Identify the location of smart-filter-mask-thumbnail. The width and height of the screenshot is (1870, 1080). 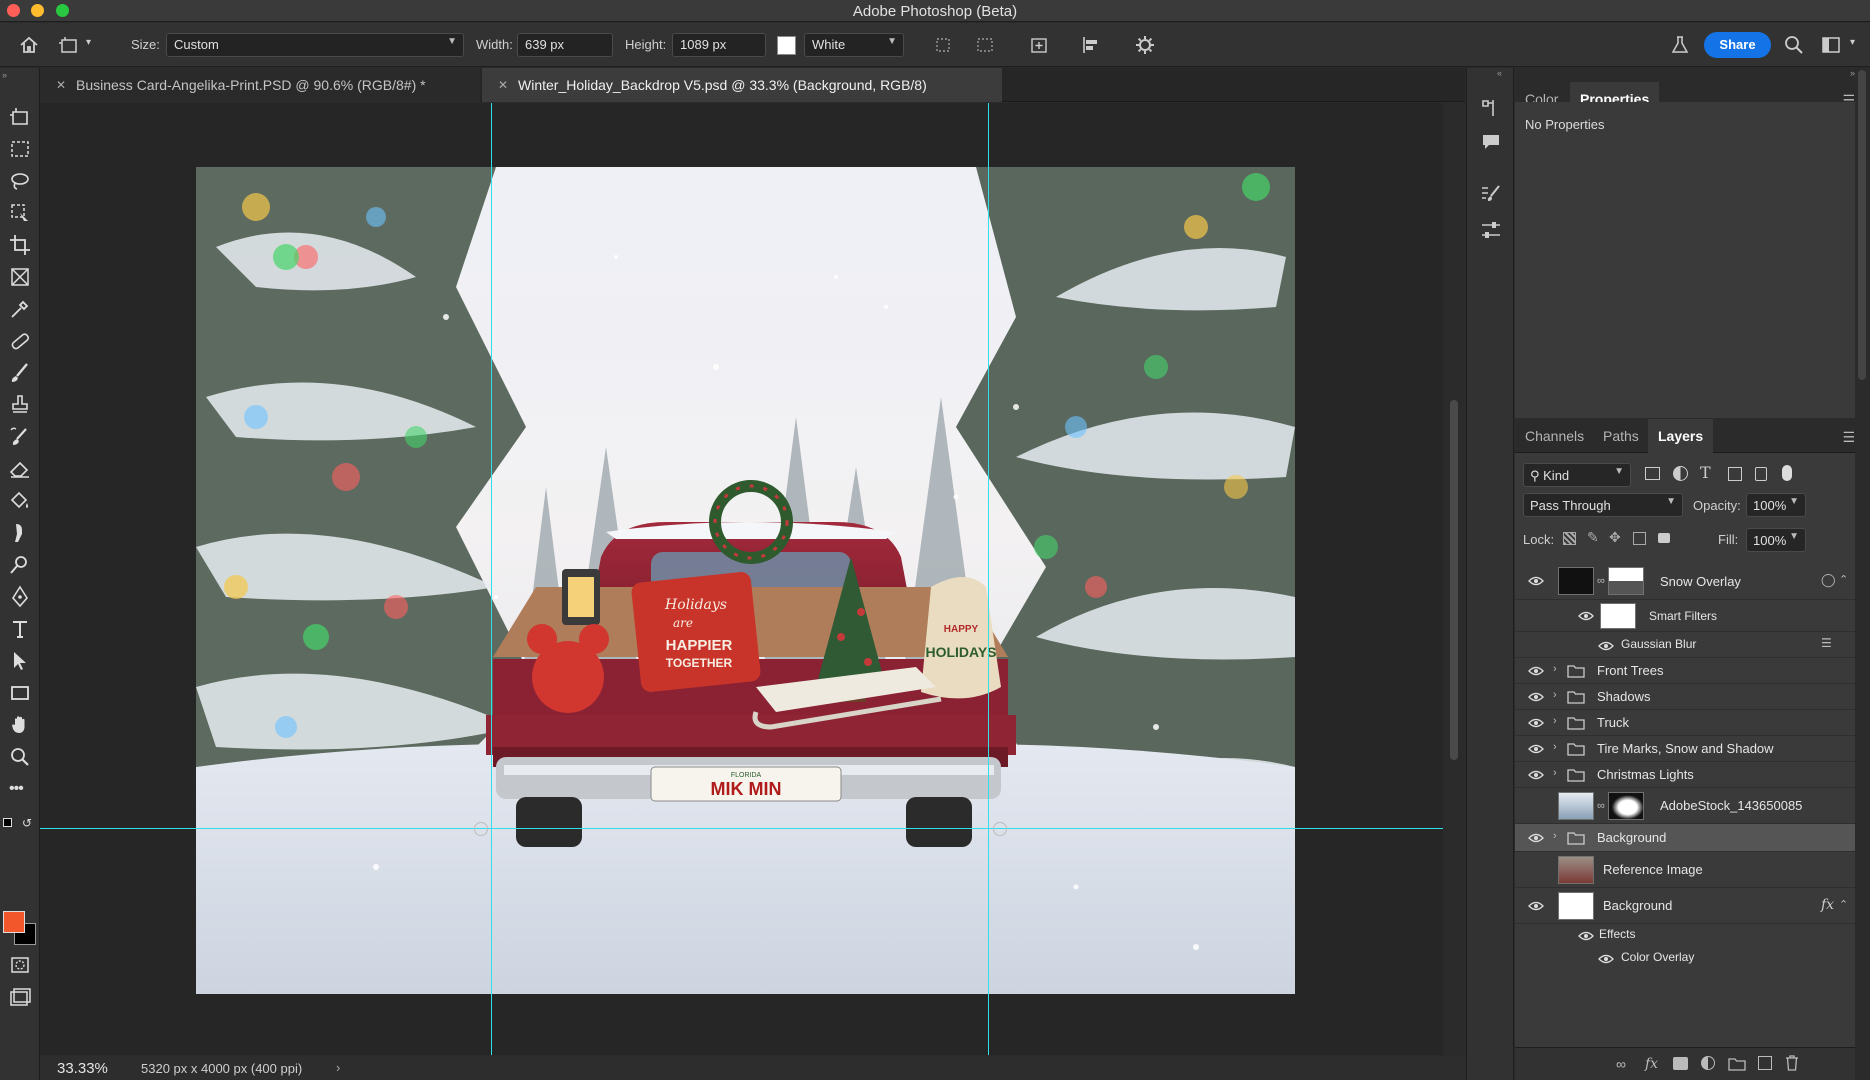
(1618, 616).